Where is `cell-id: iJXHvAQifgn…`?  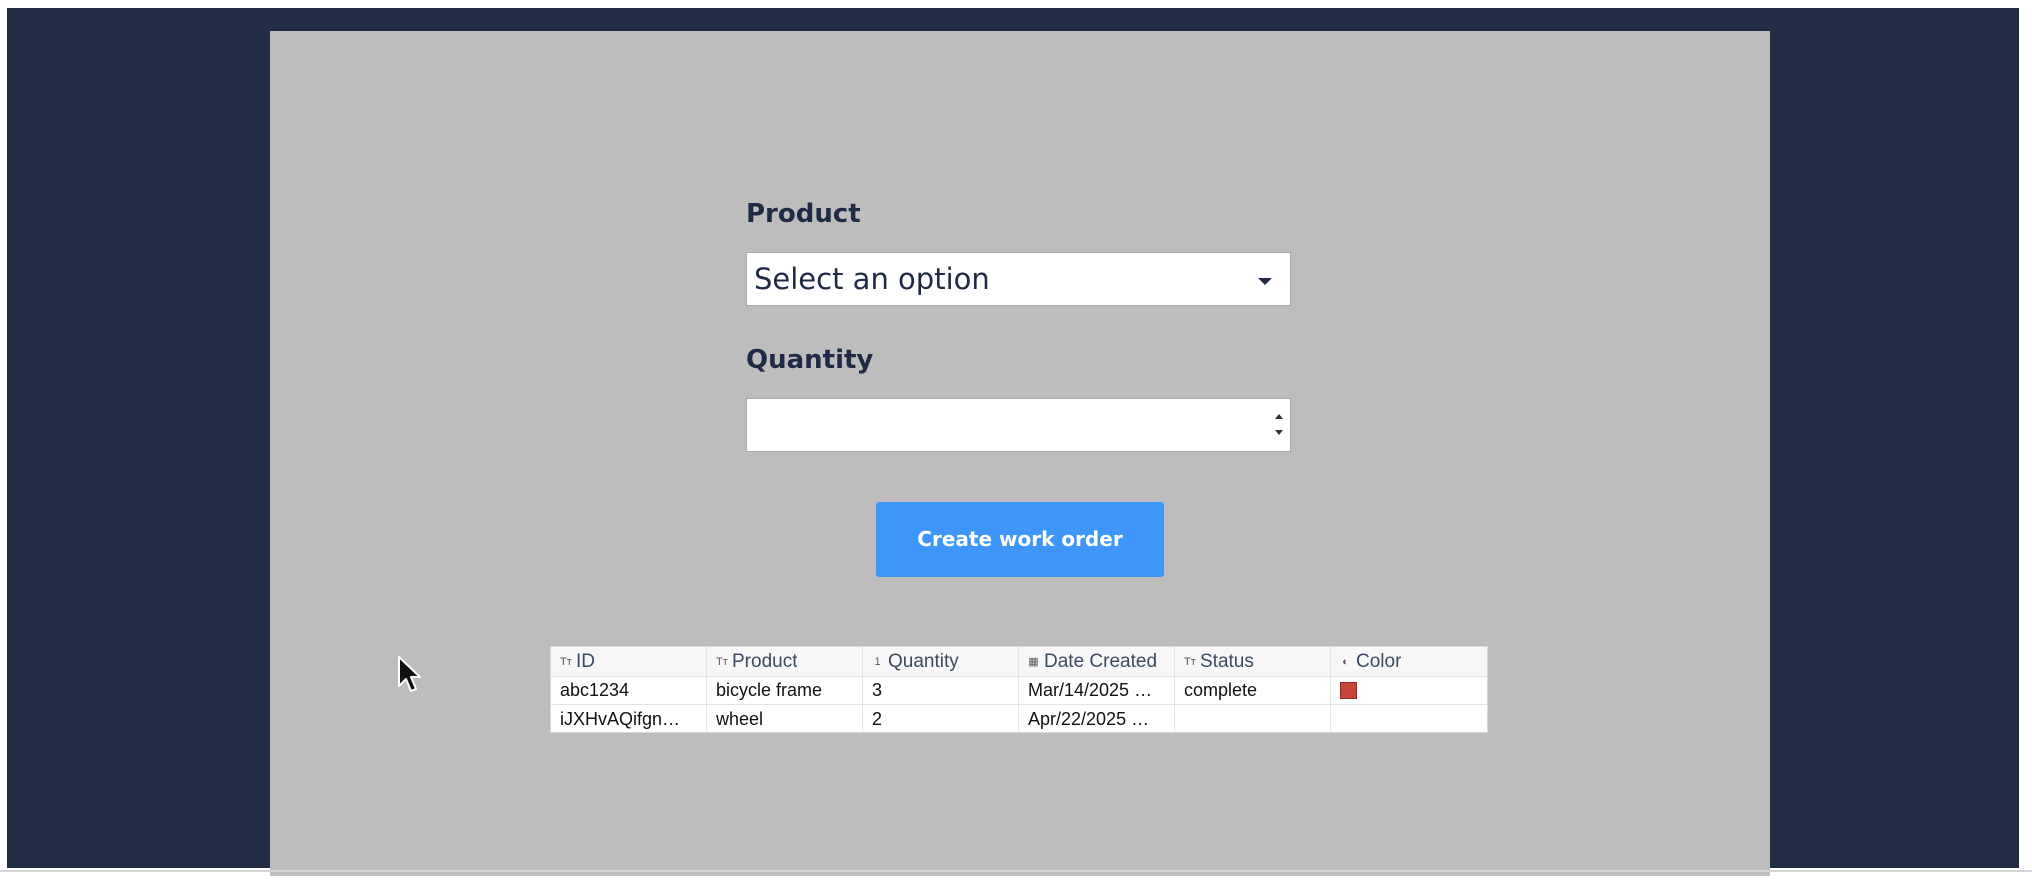
cell-id: iJXHvAQifgn… is located at coordinates (629, 719).